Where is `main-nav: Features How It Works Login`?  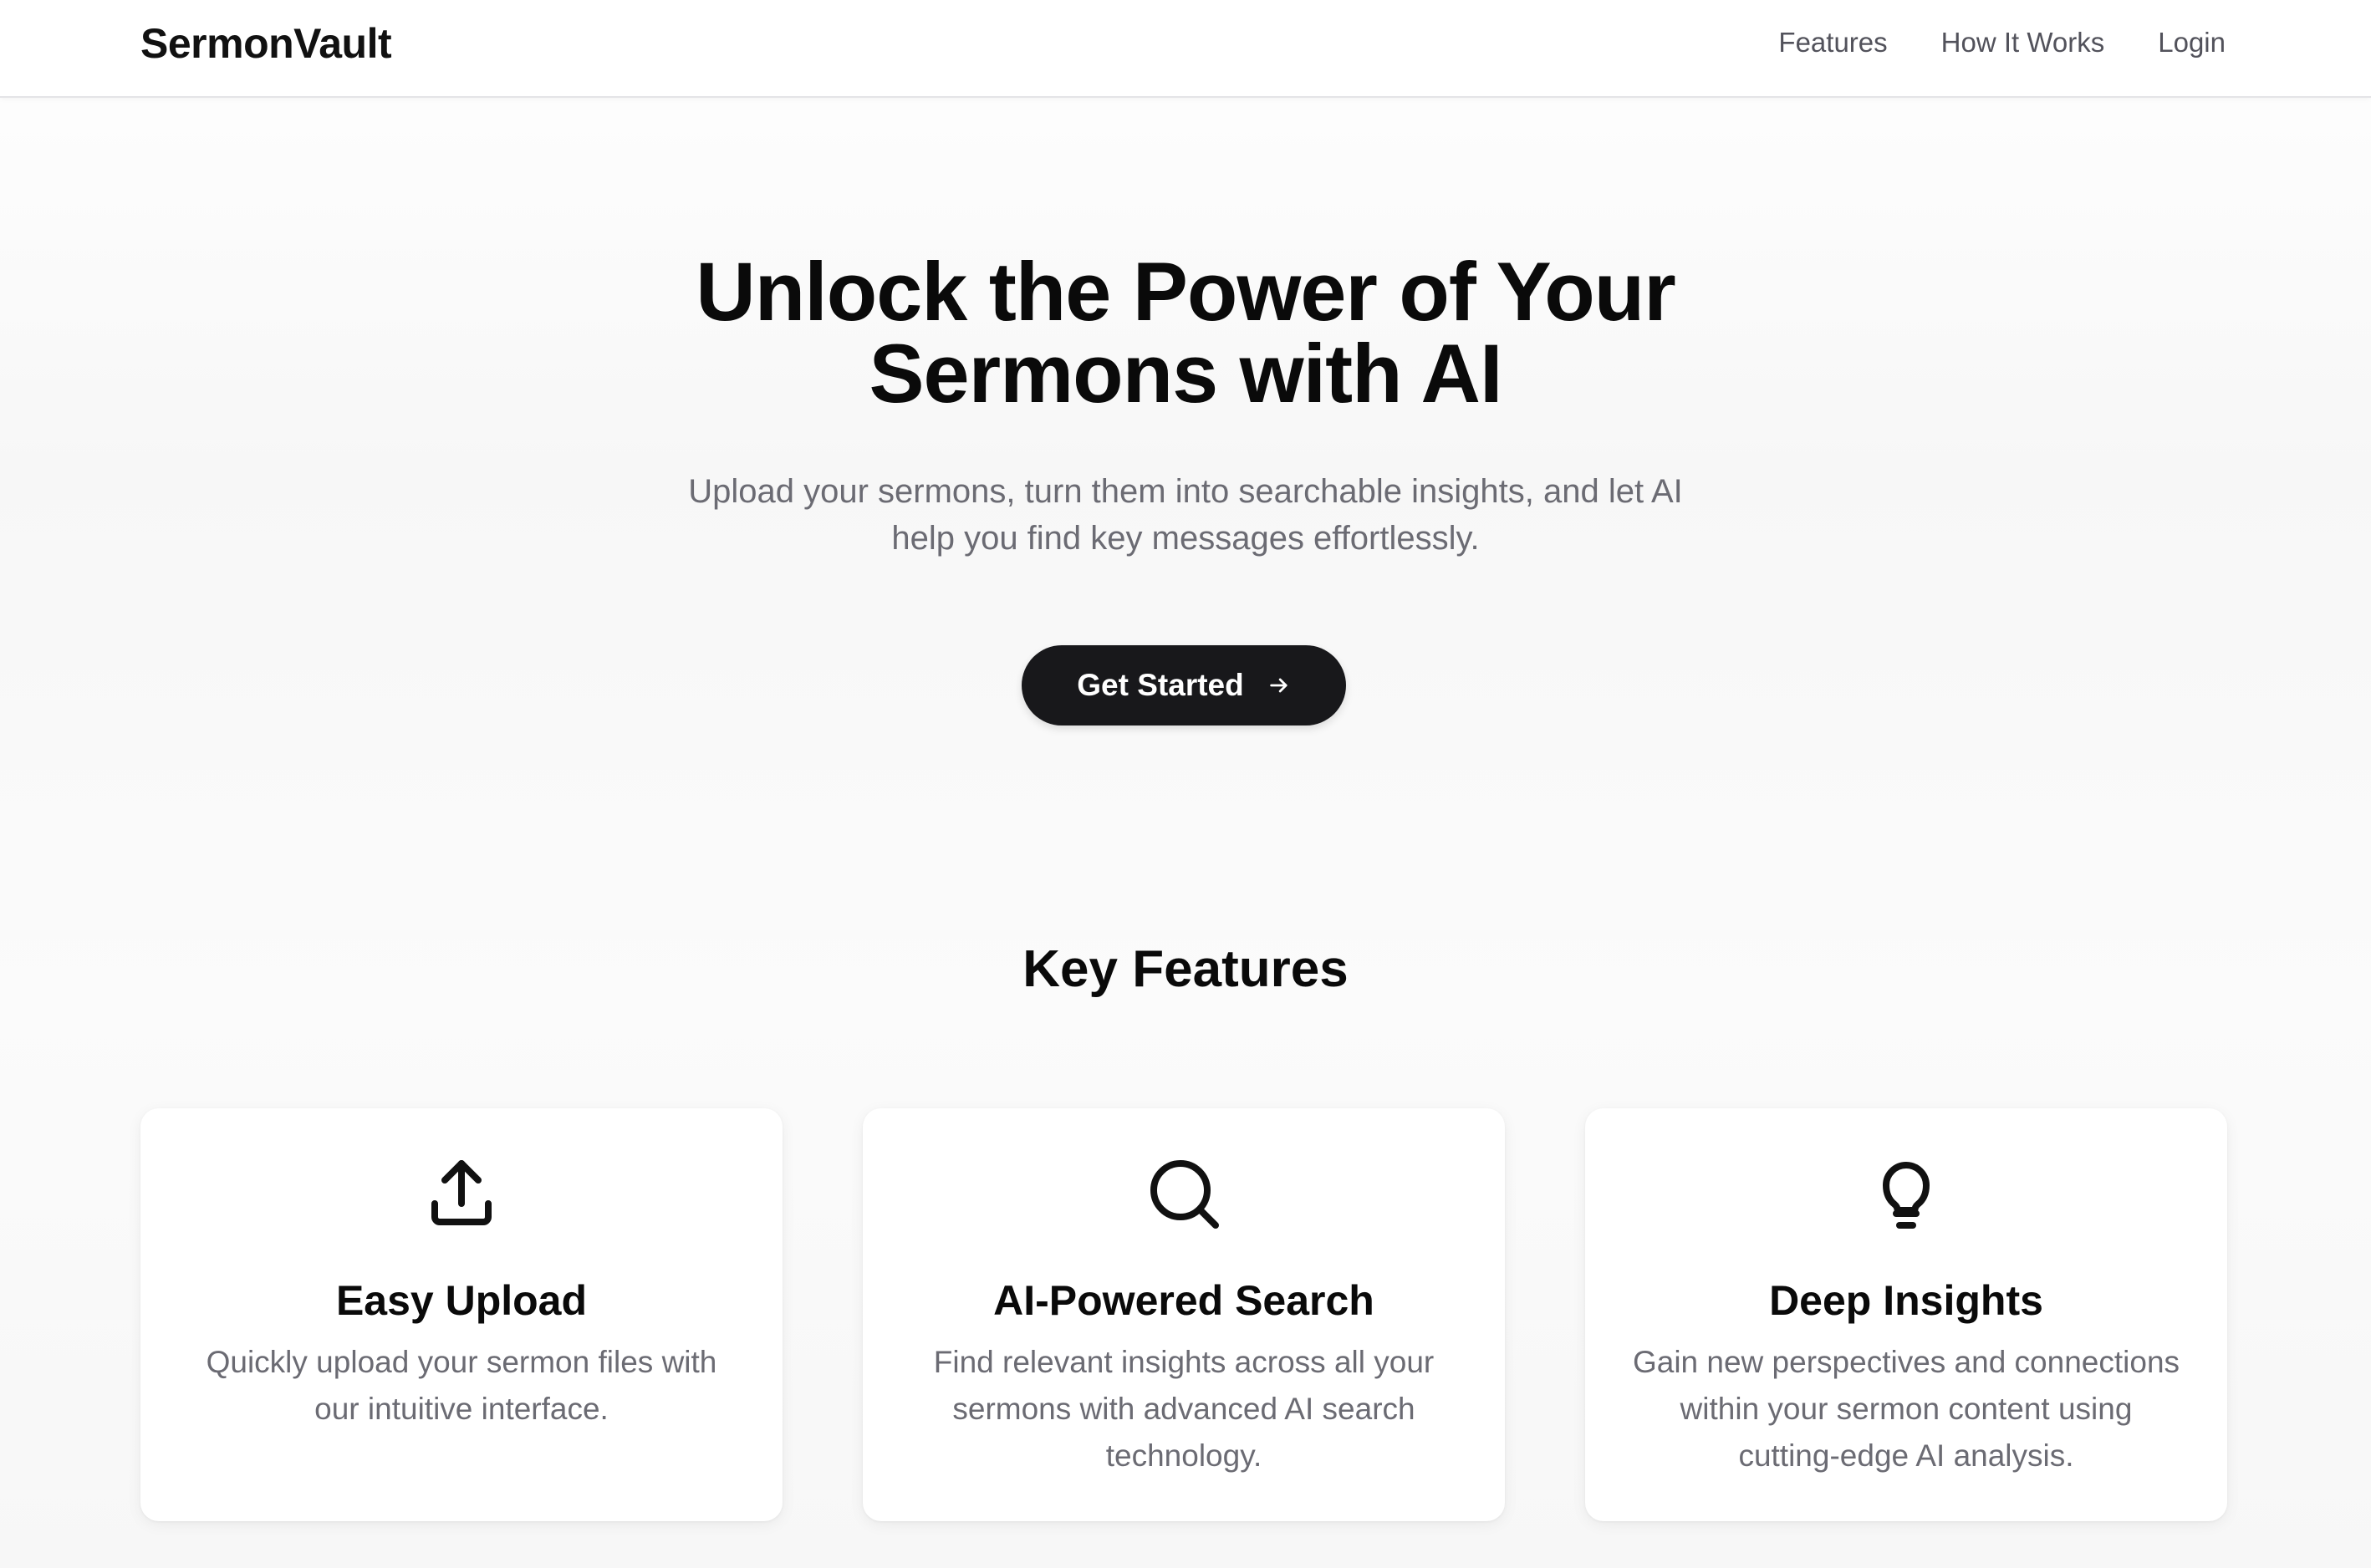 main-nav: Features How It Works Login is located at coordinates (2002, 42).